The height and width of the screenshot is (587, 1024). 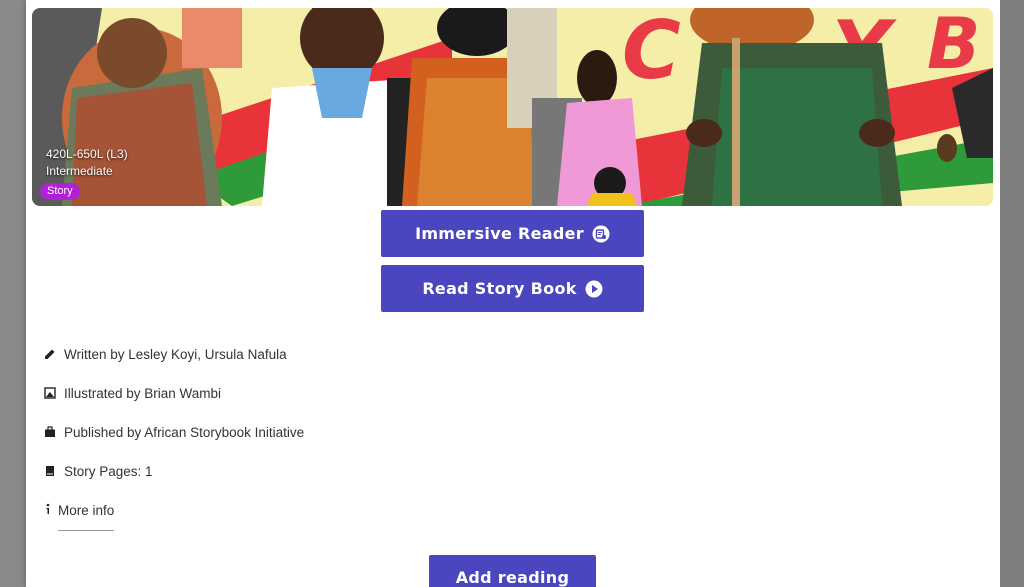 I want to click on book-icon, so click(x=50, y=471).